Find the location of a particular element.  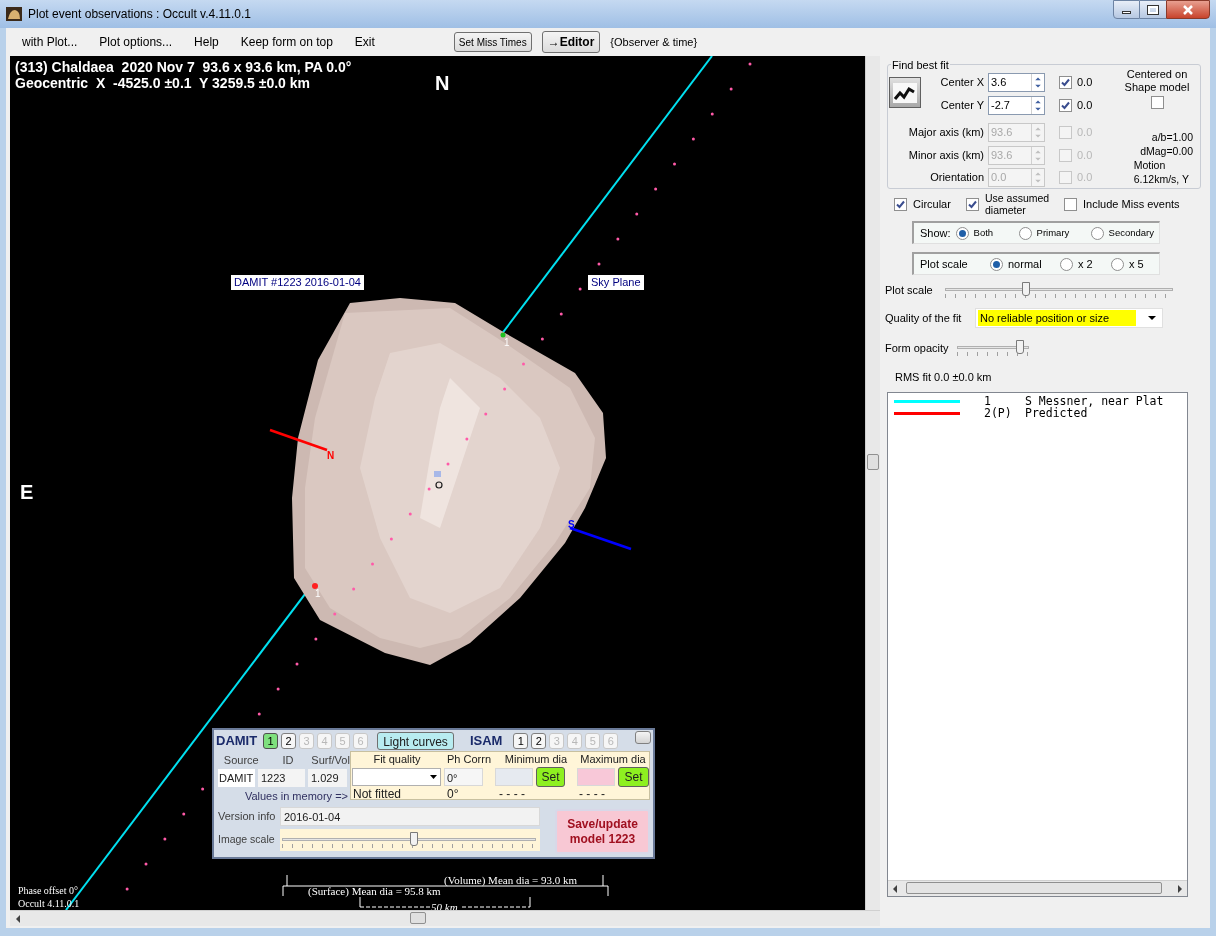

center-marker-icon is located at coordinates (438, 480).